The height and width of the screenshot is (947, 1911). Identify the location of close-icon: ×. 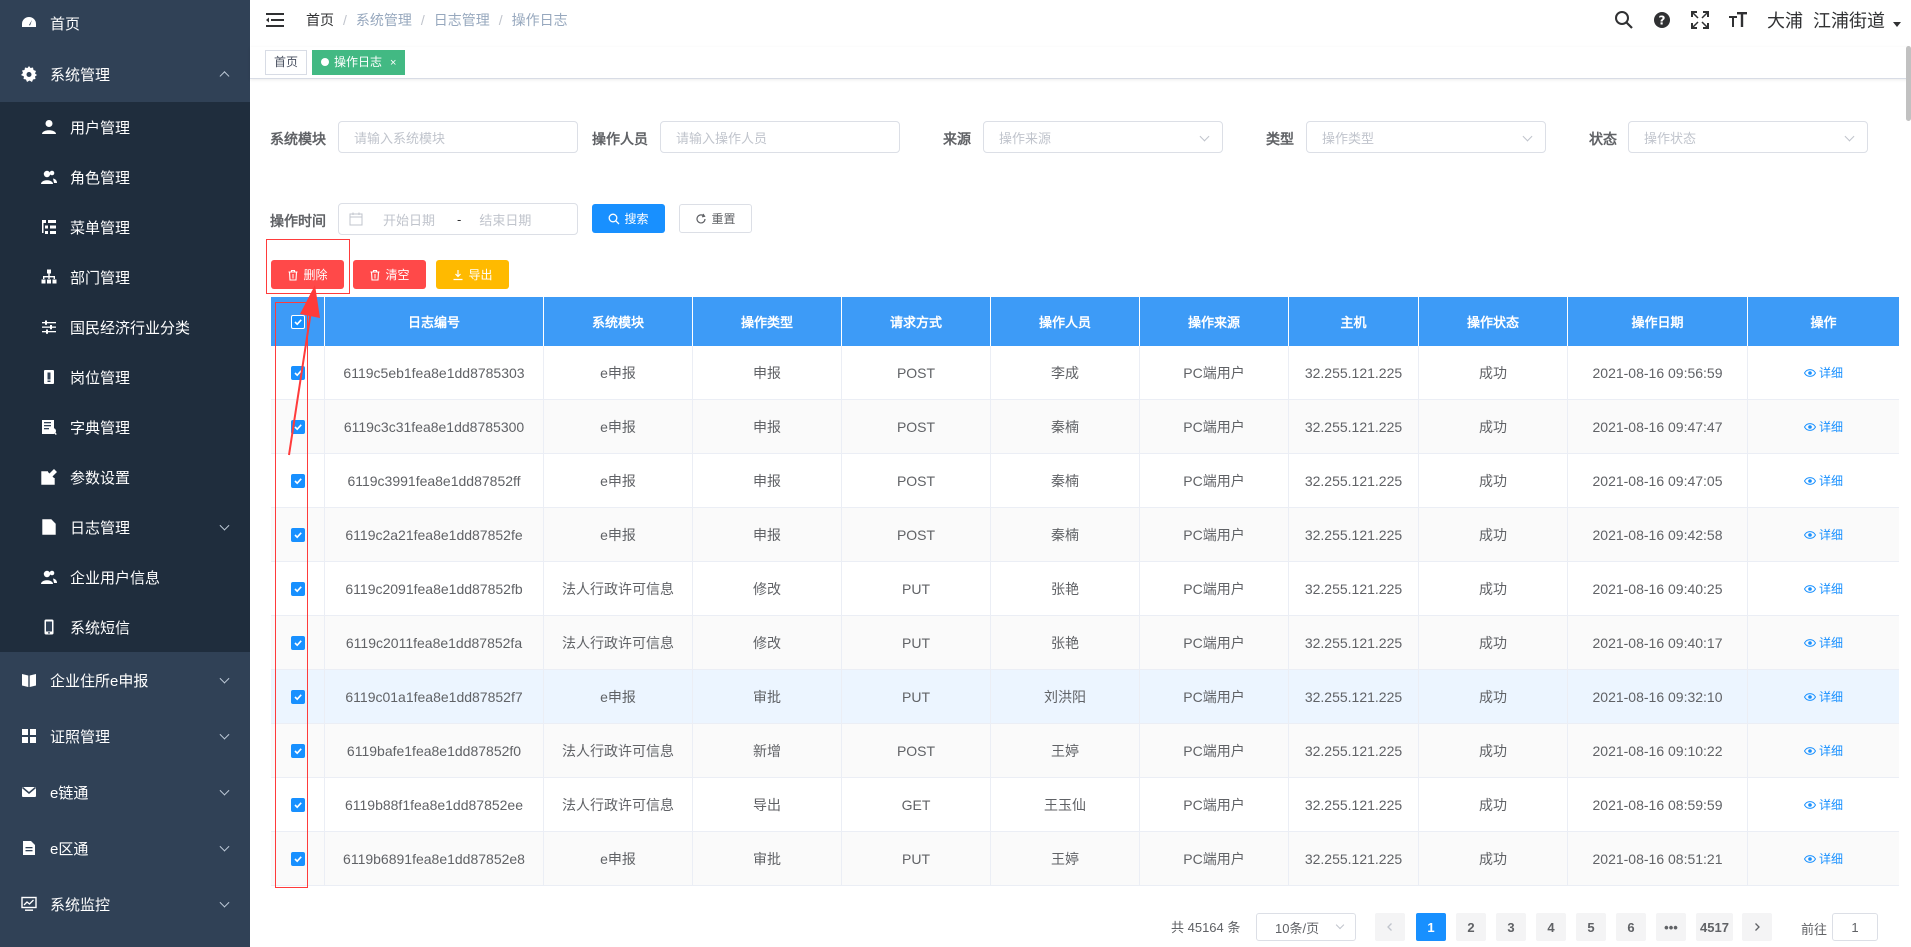
(393, 63).